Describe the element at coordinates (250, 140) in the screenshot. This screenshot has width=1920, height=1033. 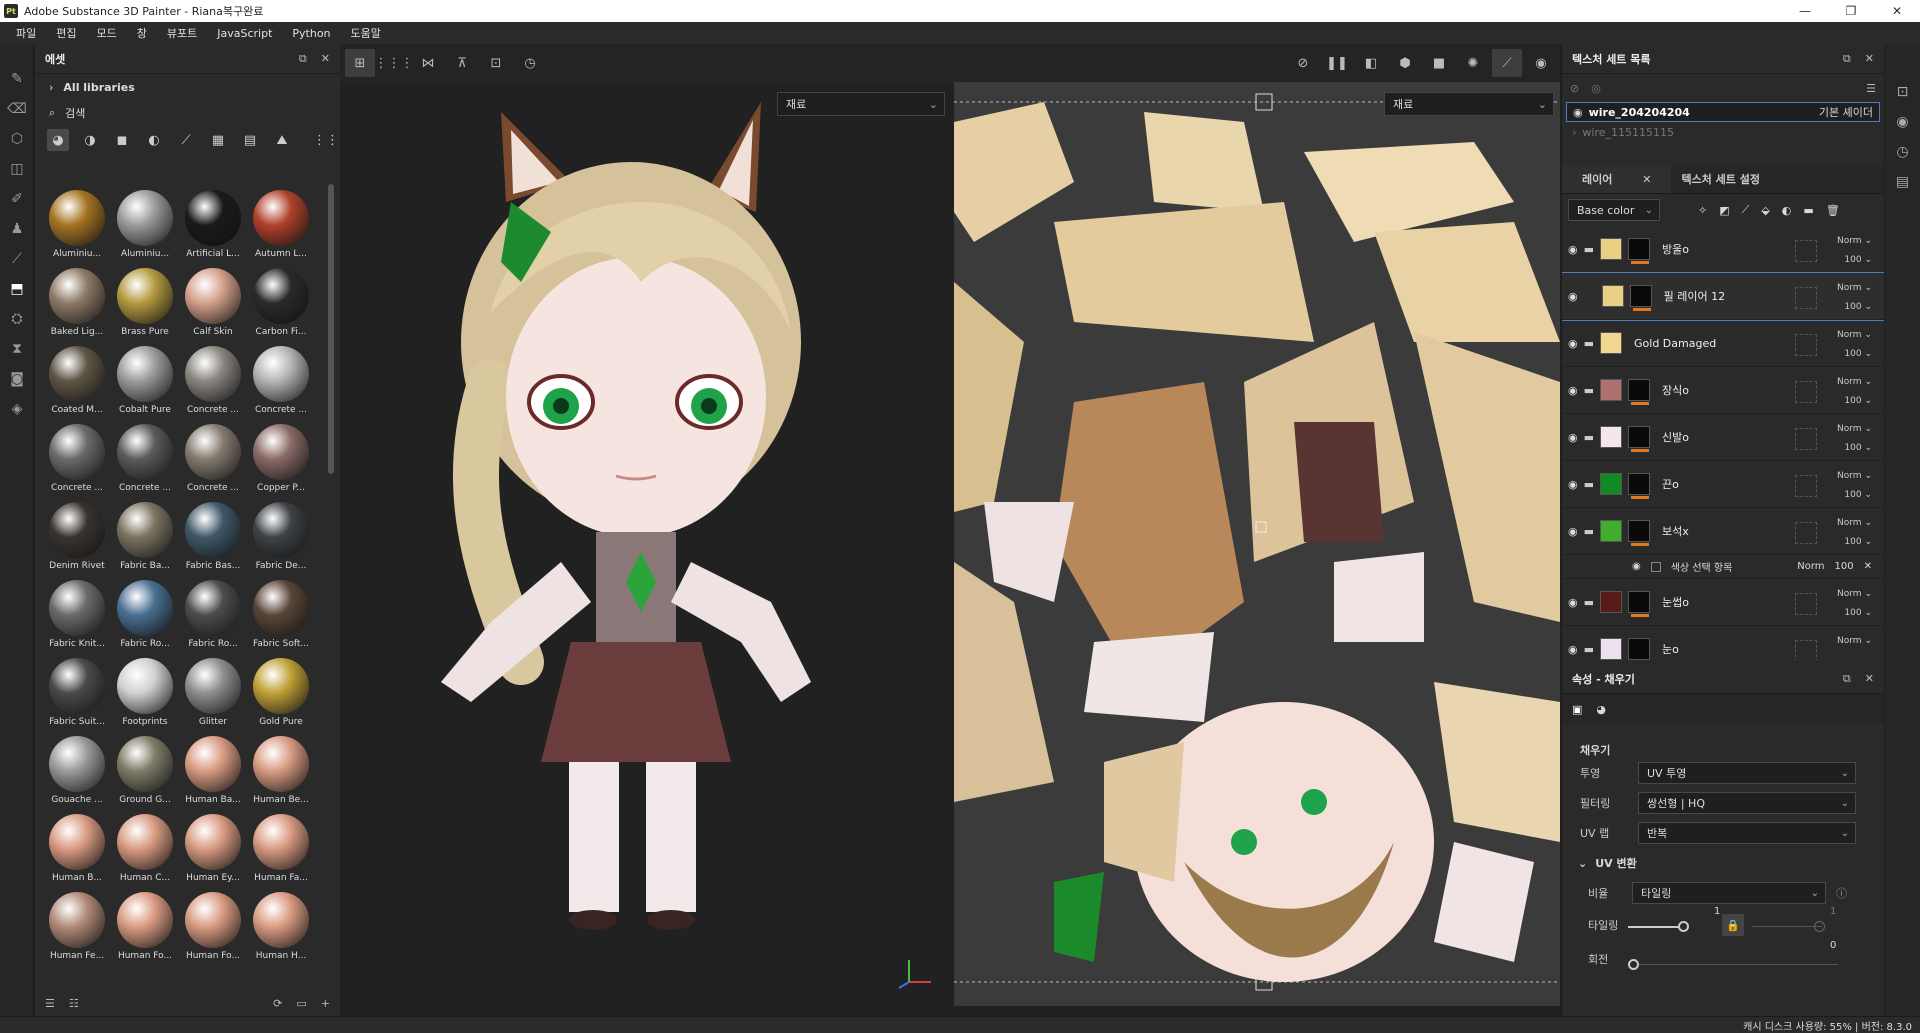
I see `filters-filter-icon: ▤` at that location.